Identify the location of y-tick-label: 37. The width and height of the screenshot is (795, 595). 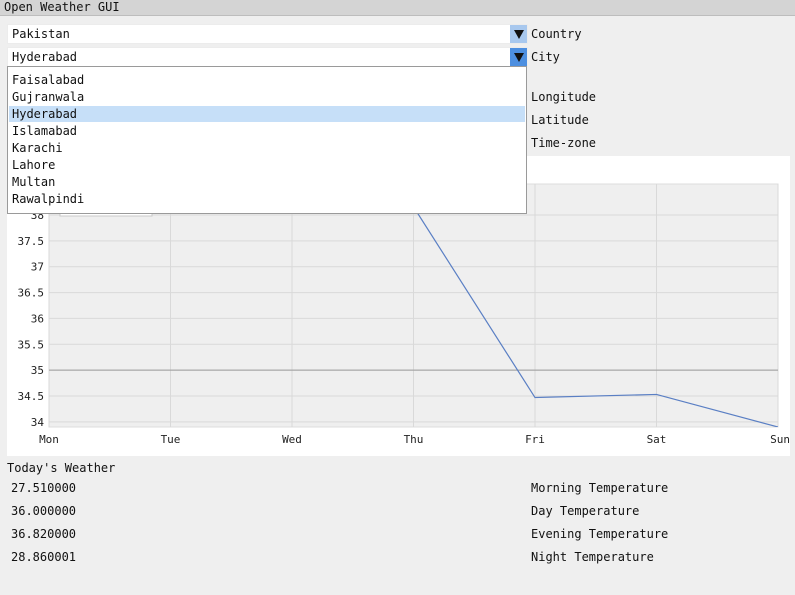
(37, 267).